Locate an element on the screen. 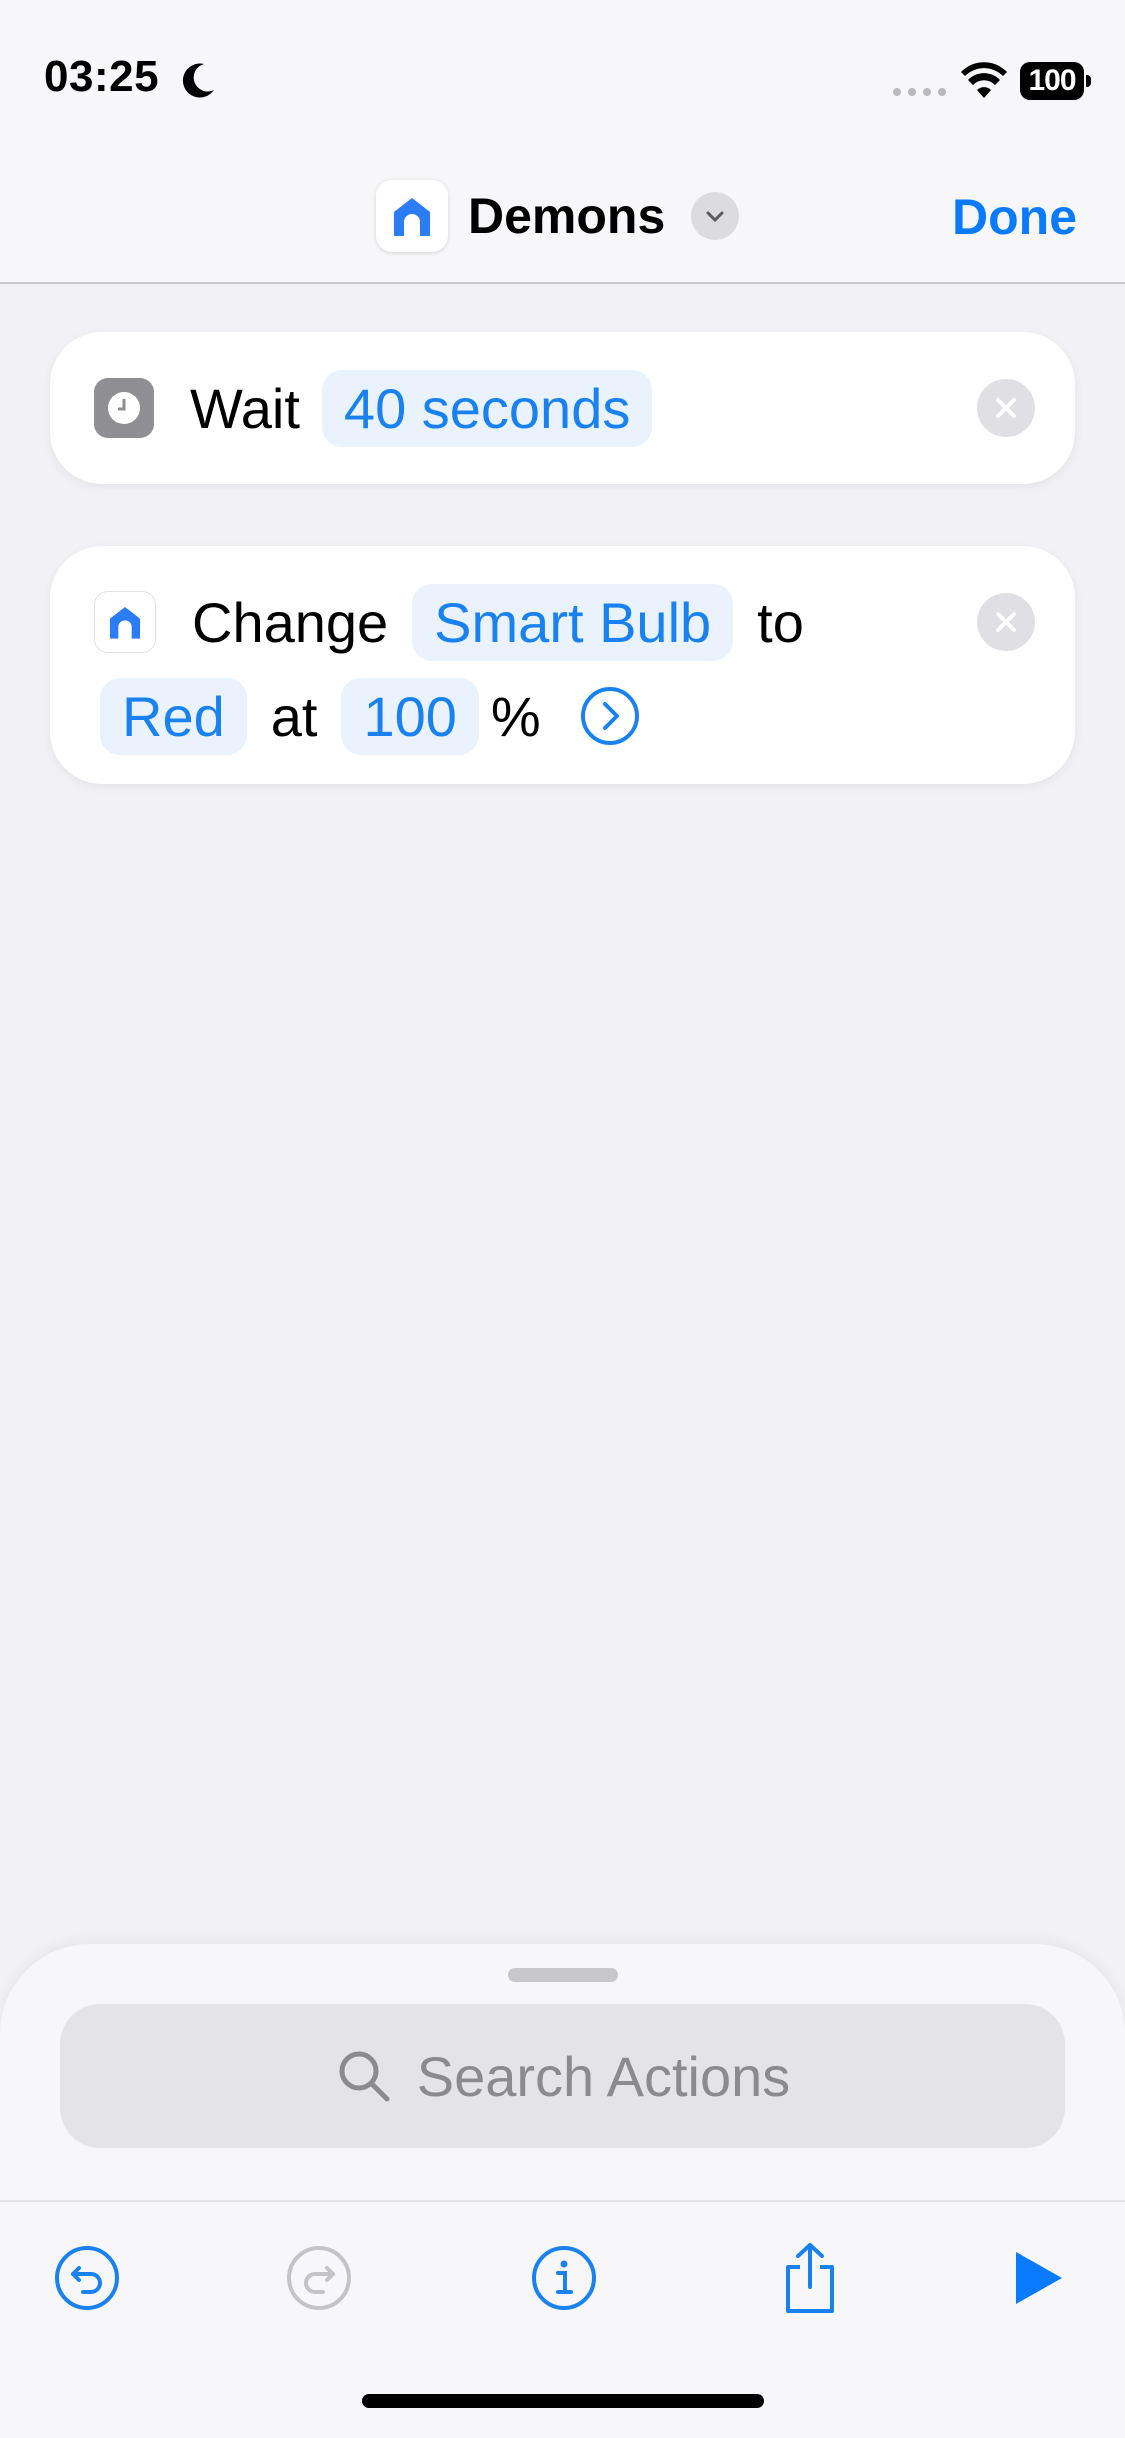 Image resolution: width=1125 pixels, height=2438 pixels. remove-wait-button is located at coordinates (1006, 408).